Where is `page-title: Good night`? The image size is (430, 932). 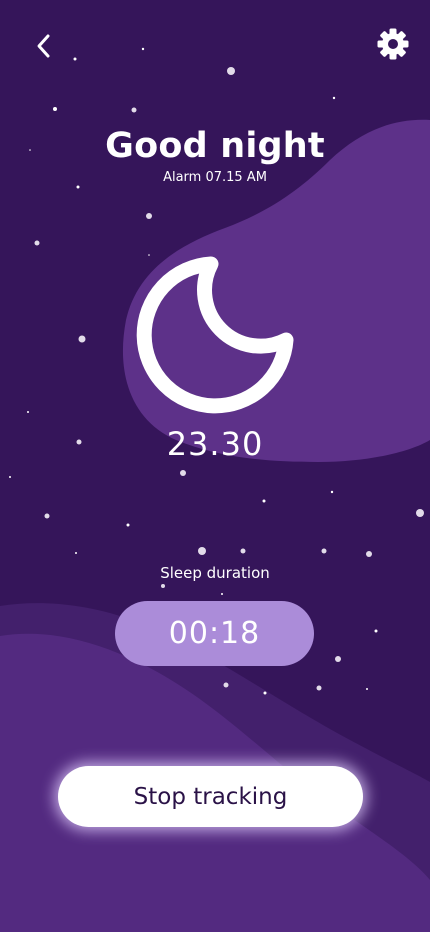
page-title: Good night is located at coordinates (215, 146).